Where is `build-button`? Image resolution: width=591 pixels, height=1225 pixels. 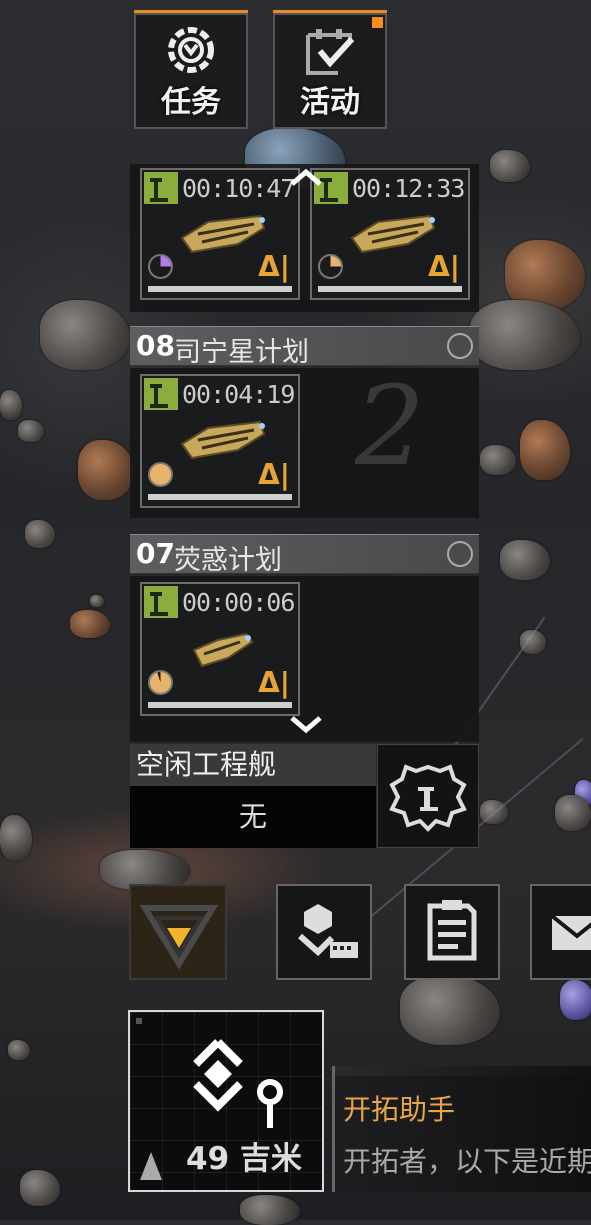 build-button is located at coordinates (324, 932).